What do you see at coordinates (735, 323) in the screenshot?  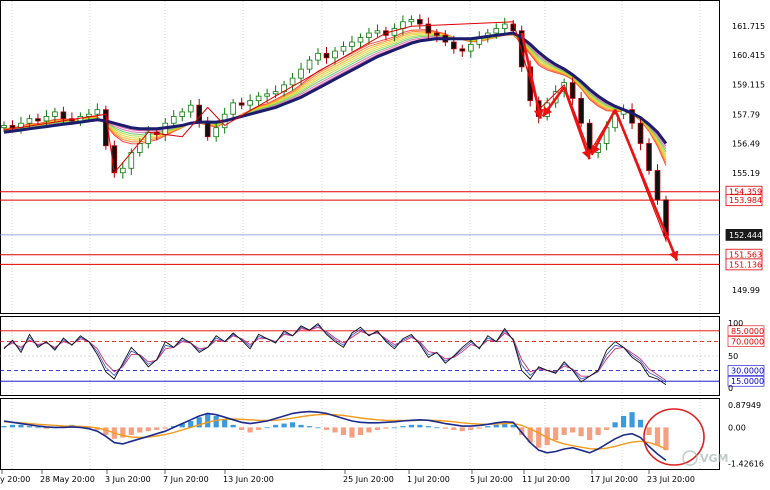 I see `oscillator-tick-label: 100` at bounding box center [735, 323].